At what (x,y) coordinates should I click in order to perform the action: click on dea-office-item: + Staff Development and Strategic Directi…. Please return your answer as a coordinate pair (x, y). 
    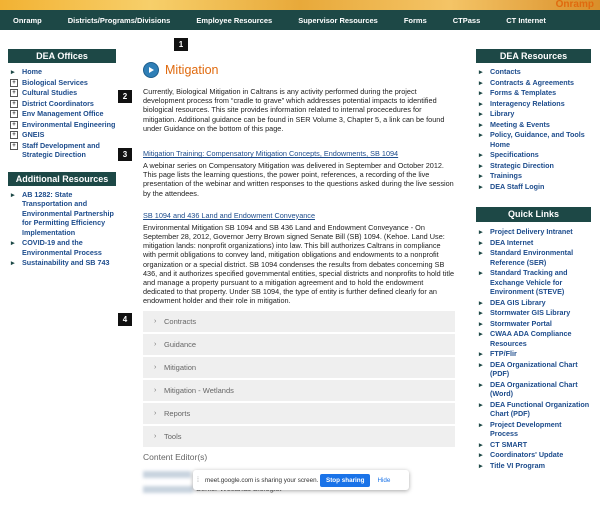
    Looking at the image, I should click on (62, 150).